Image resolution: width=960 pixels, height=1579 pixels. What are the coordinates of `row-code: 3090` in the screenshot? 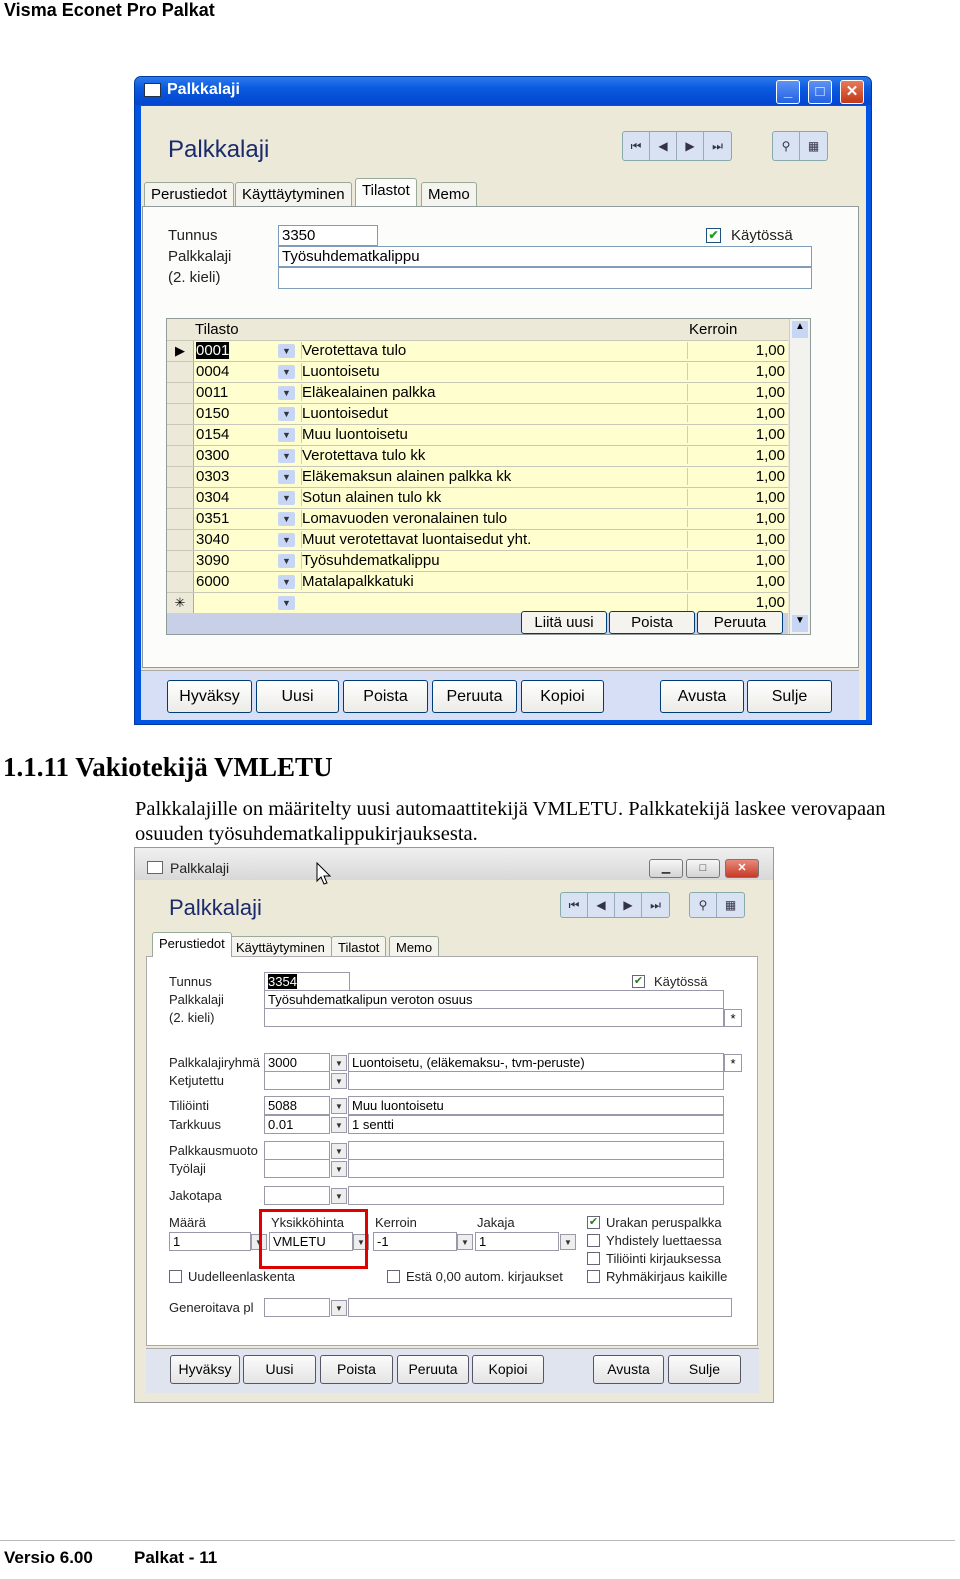 It's located at (212, 560).